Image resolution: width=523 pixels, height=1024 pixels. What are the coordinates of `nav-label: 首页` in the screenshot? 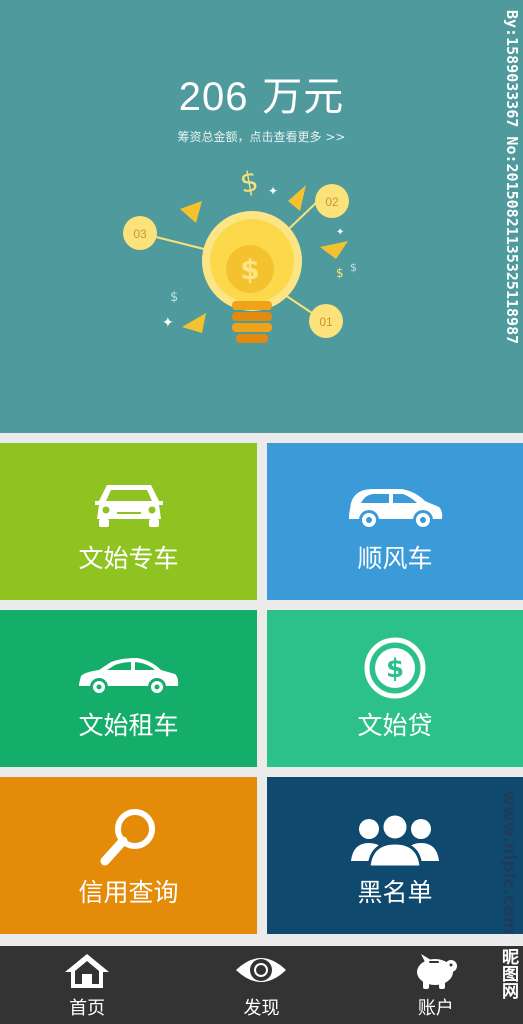 It's located at (87, 1008).